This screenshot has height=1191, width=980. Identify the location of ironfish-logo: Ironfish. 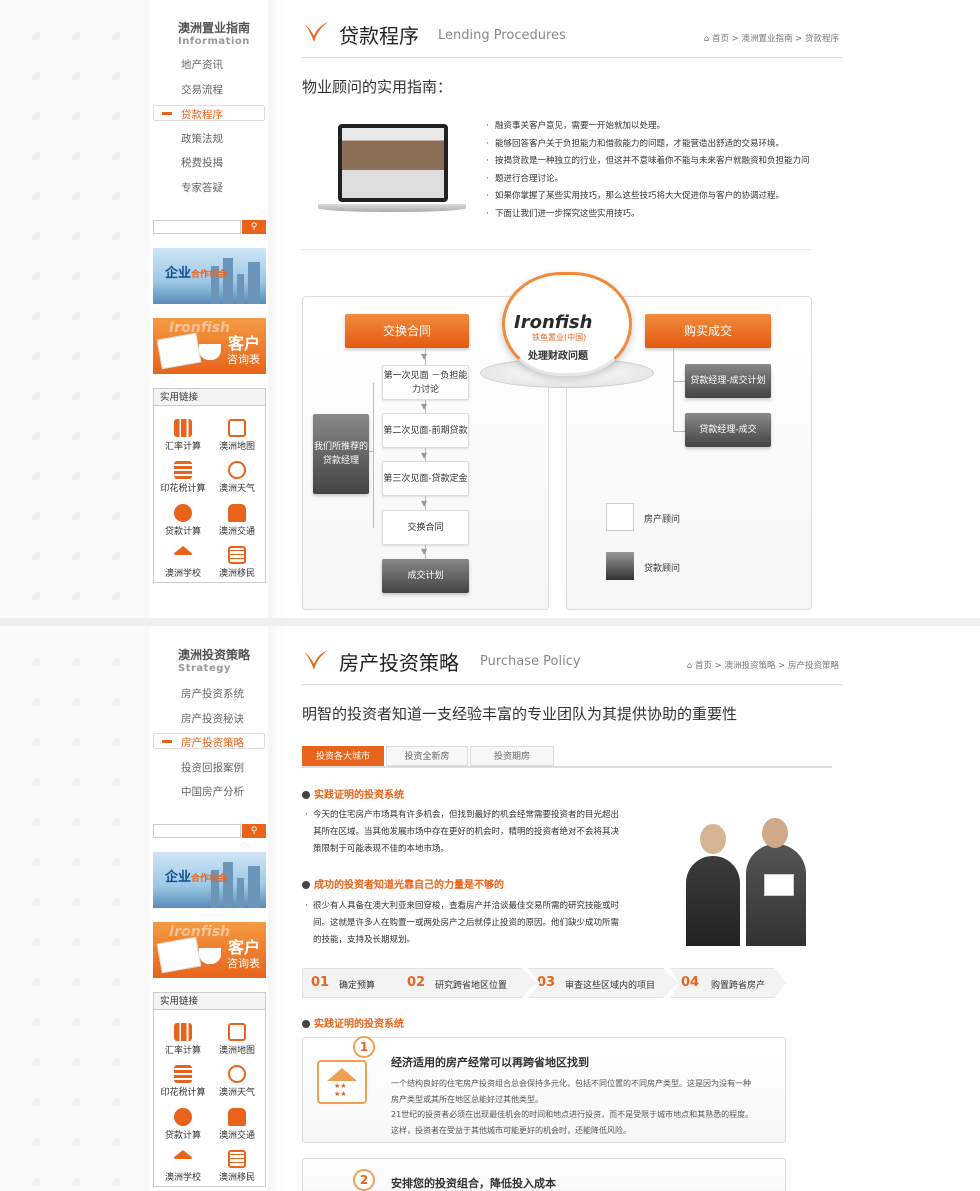
(200, 932).